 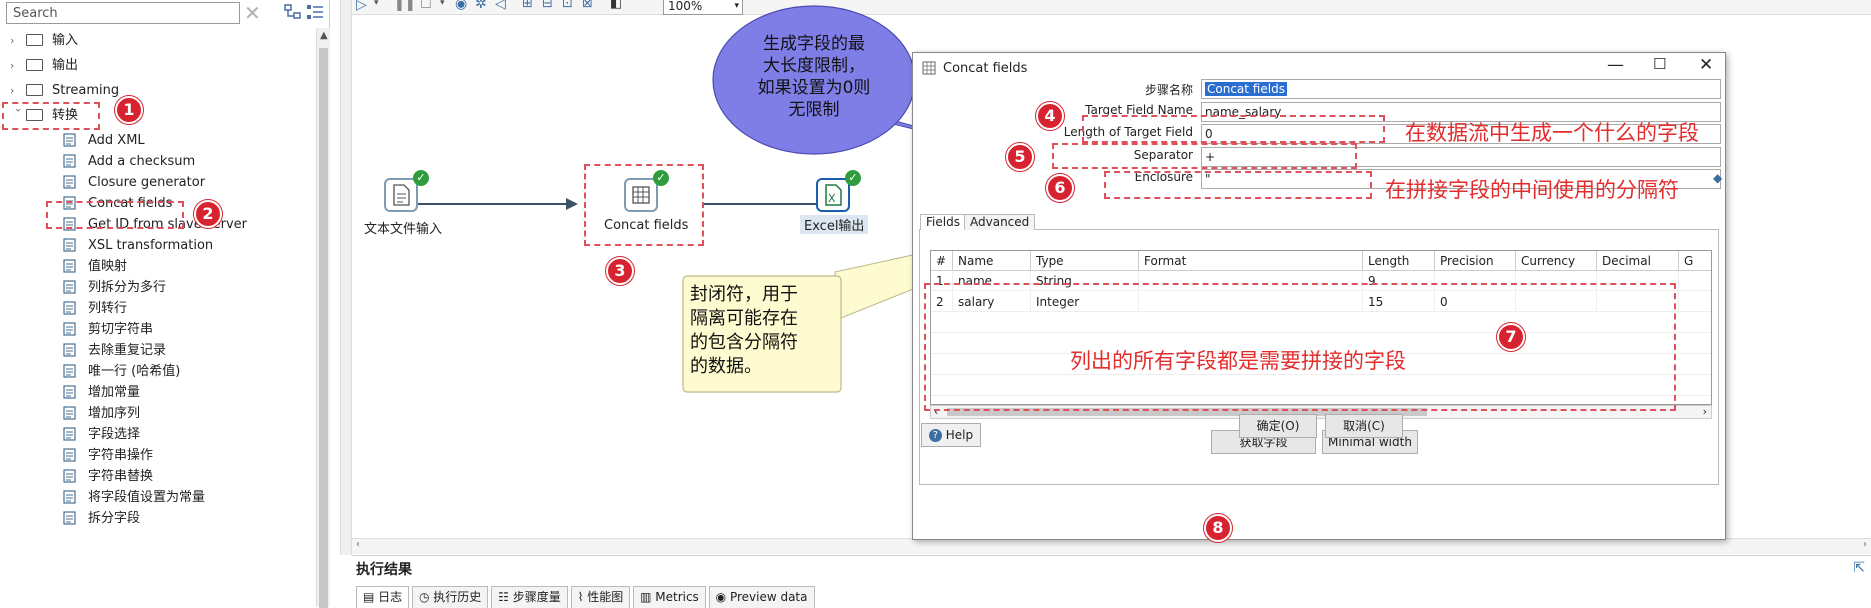 I want to click on highlight-separator-field, so click(x=1238, y=185).